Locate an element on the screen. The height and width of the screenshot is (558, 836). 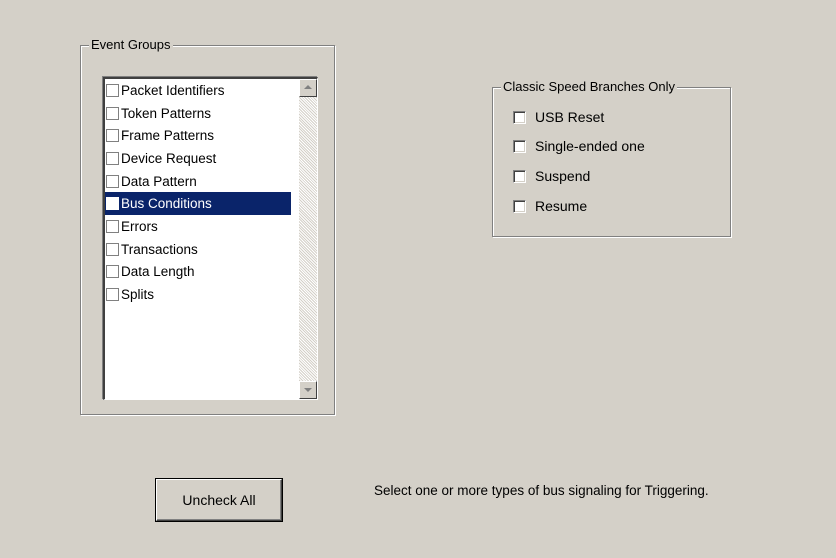
checkbox-usb-reset: USB Reset is located at coordinates (558, 117).